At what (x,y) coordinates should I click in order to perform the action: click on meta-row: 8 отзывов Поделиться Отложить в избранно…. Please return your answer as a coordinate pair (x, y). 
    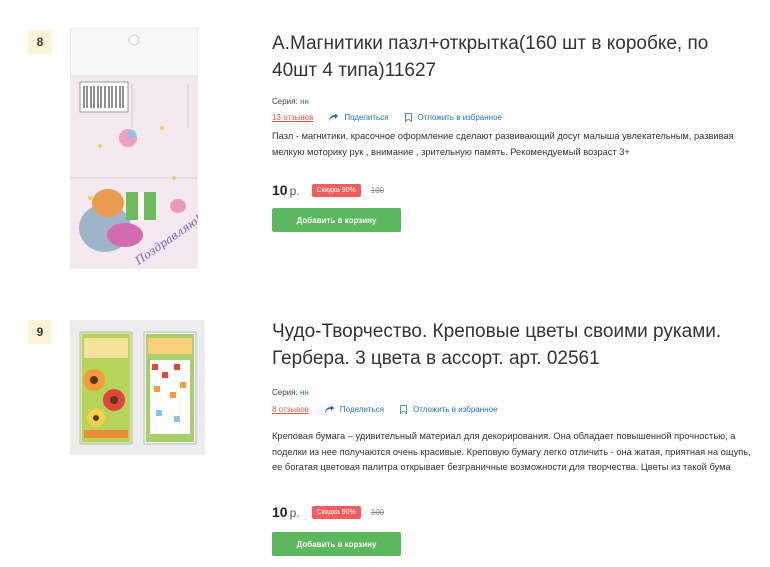
    Looking at the image, I should click on (393, 409).